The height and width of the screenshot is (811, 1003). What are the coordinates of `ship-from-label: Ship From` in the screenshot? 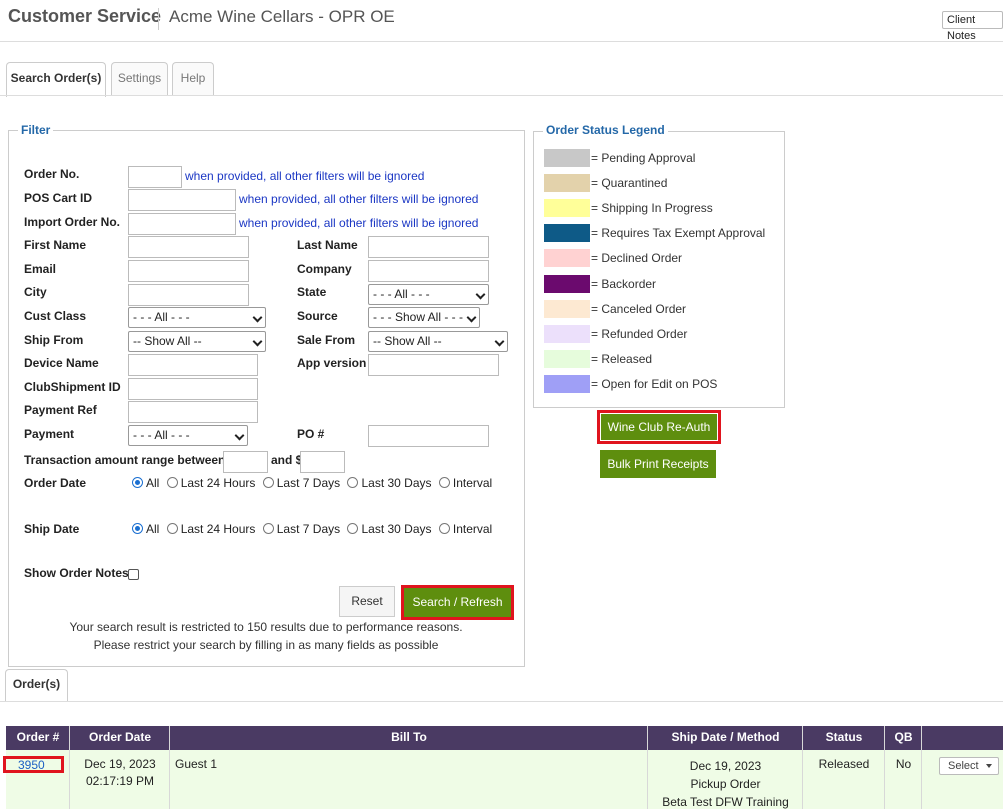 It's located at (54, 340).